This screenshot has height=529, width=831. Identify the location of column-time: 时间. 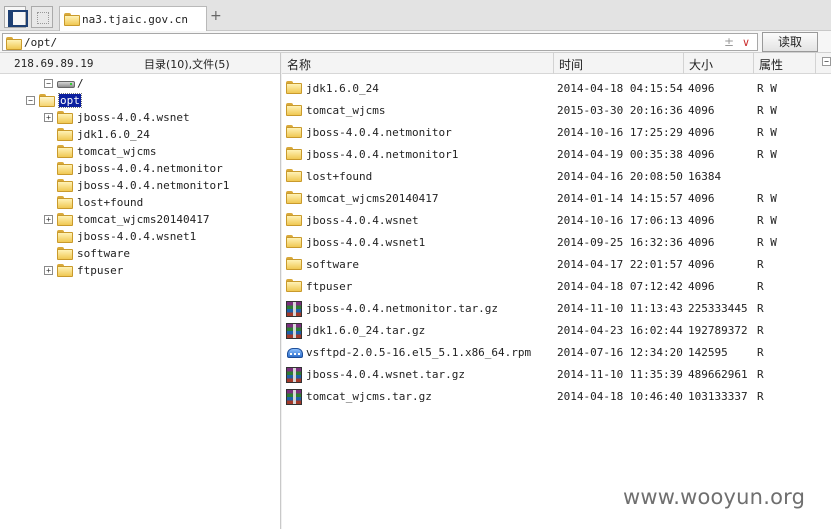
(571, 64).